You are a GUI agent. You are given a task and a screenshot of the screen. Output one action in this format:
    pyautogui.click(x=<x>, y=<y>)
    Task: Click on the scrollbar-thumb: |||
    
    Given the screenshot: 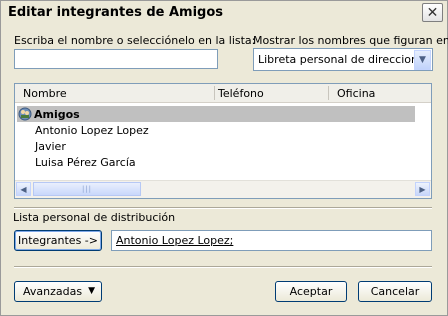 What is the action you would take?
    pyautogui.click(x=87, y=189)
    